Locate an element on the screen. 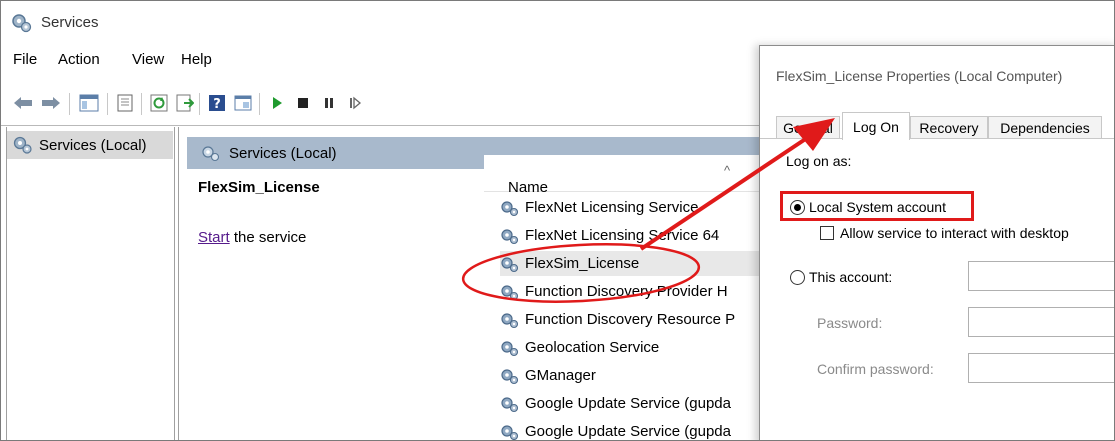  tab-dependencies: Dependencies is located at coordinates (1045, 127).